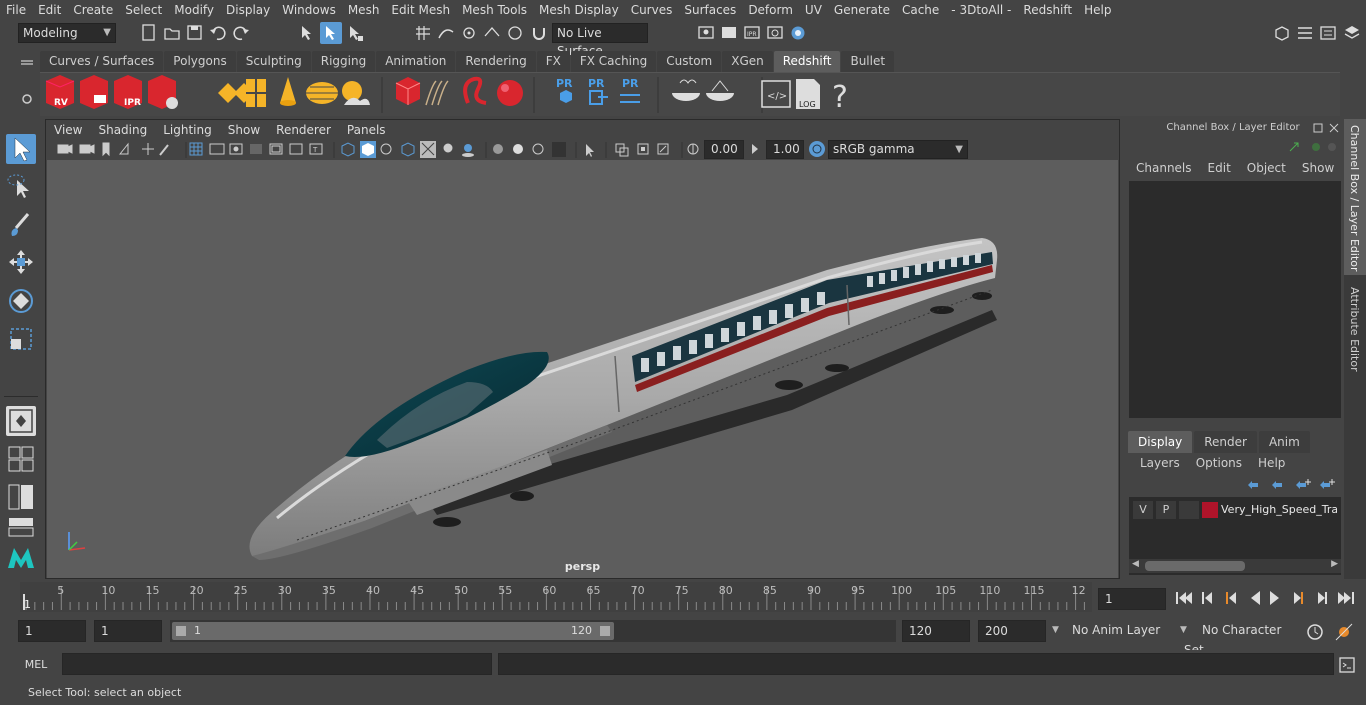 The image size is (1366, 705). Describe the element at coordinates (559, 149) in the screenshot. I see `depth-of-field-icon` at that location.